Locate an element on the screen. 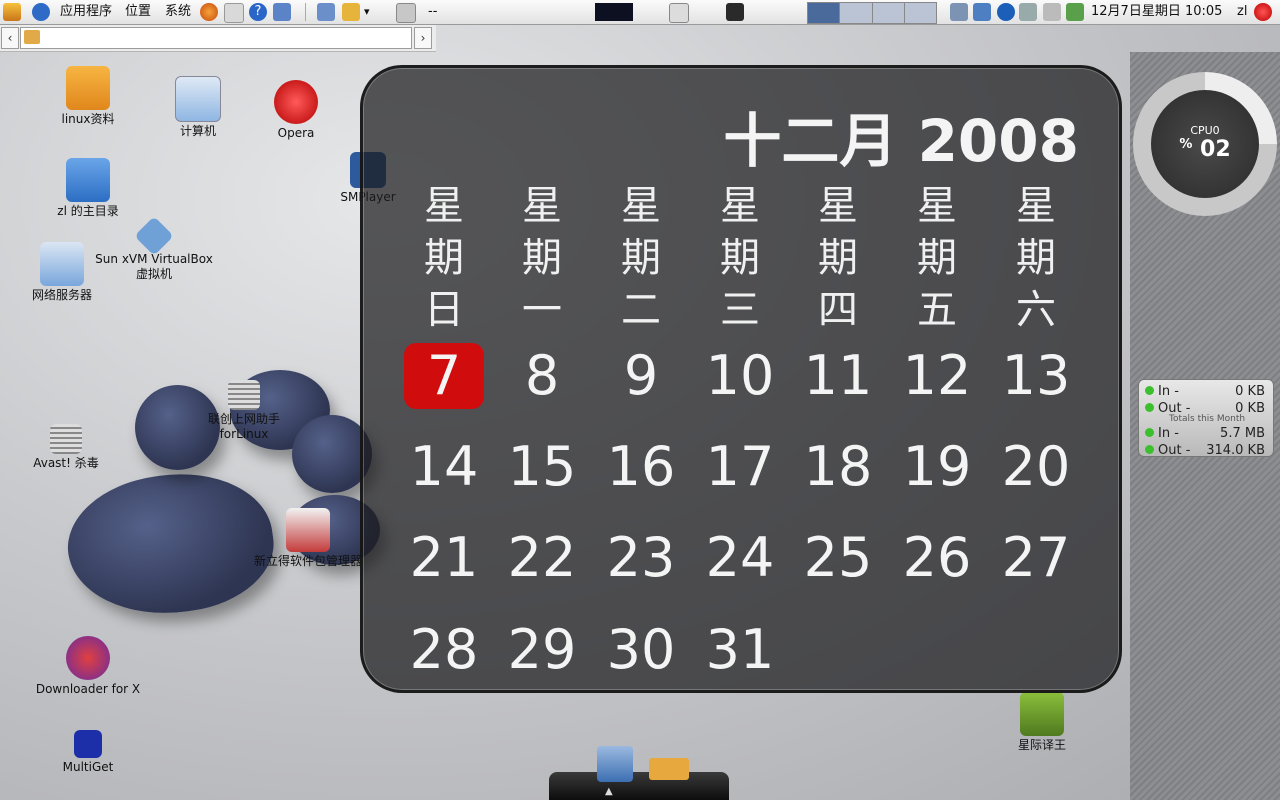  cpu-gauge-center: CPU0 % 02 is located at coordinates (1205, 144).